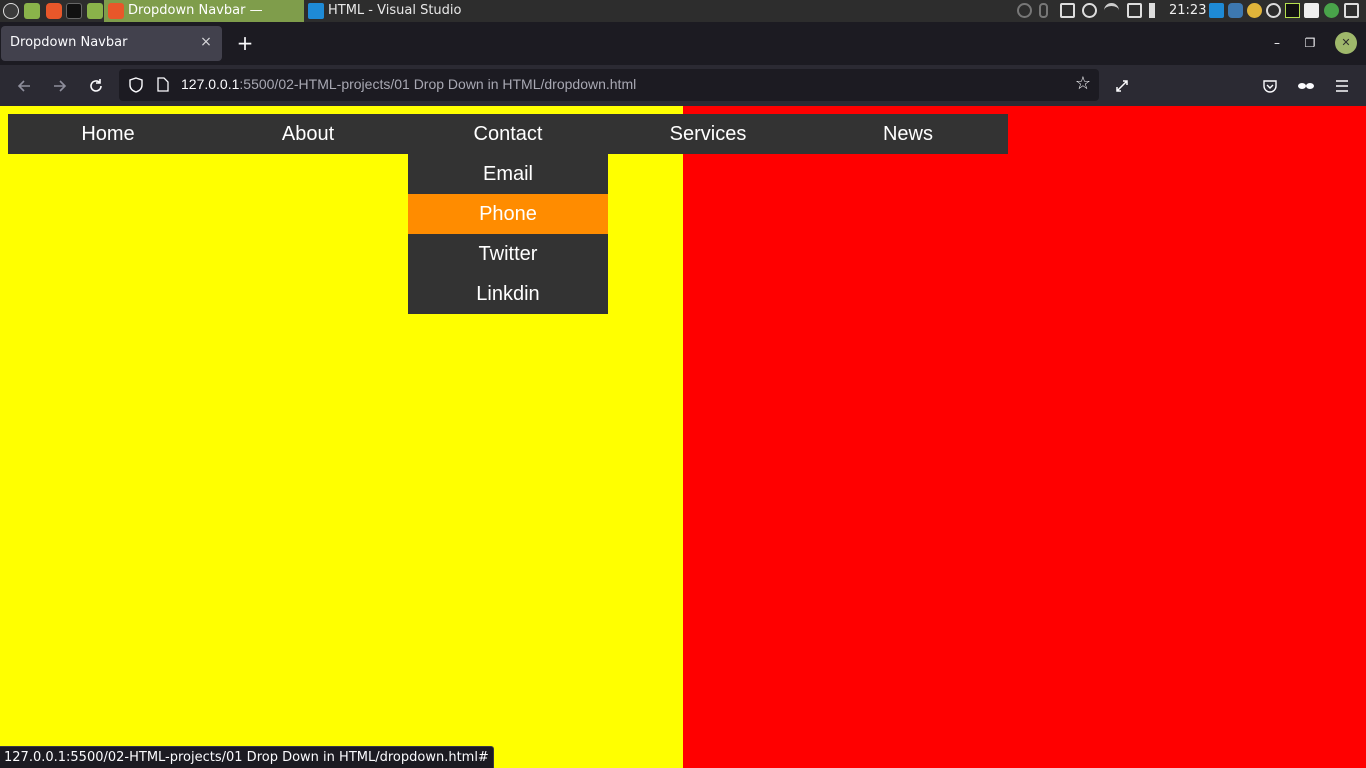 The height and width of the screenshot is (768, 1366). I want to click on vscode-icon, so click(316, 11).